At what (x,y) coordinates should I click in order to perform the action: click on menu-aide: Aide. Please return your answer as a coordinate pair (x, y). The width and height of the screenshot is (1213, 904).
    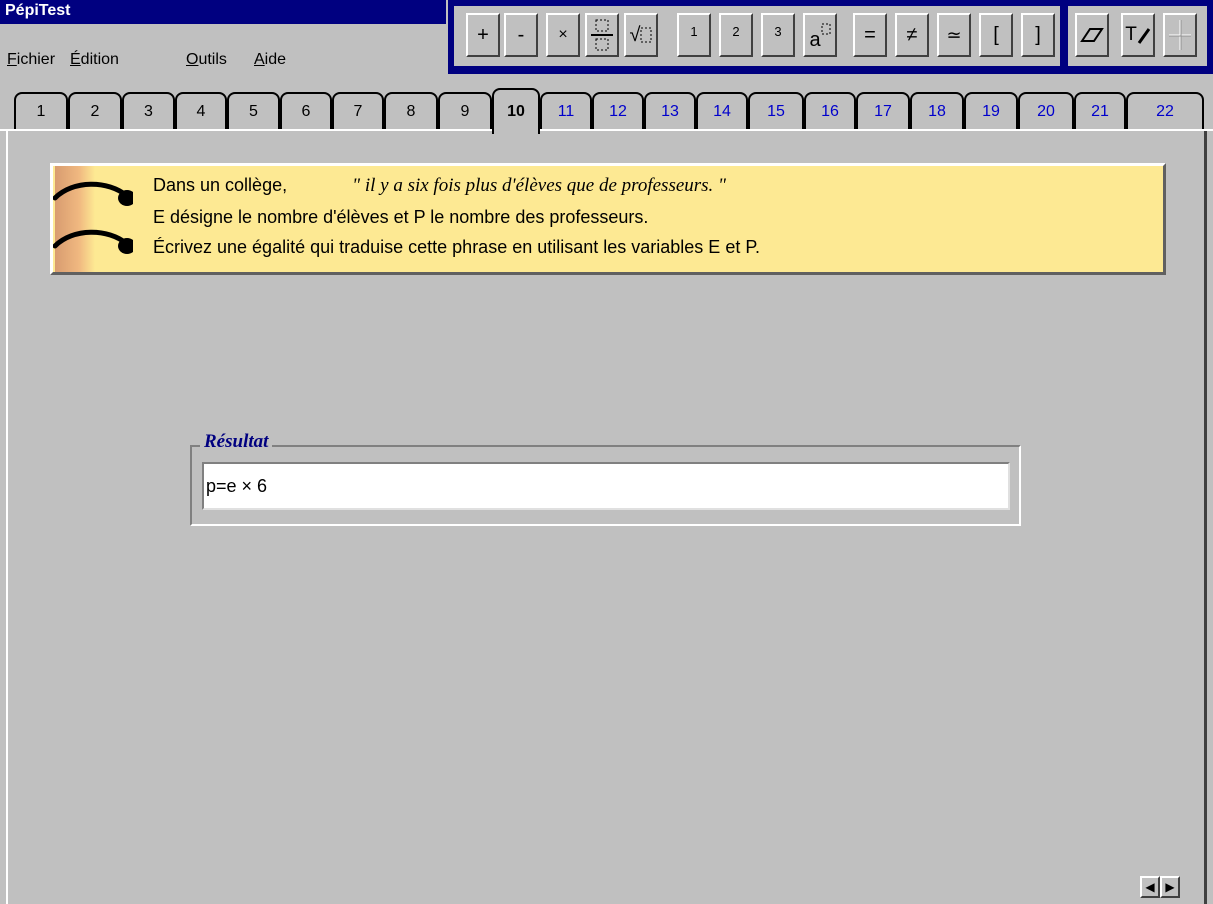
    Looking at the image, I should click on (270, 60).